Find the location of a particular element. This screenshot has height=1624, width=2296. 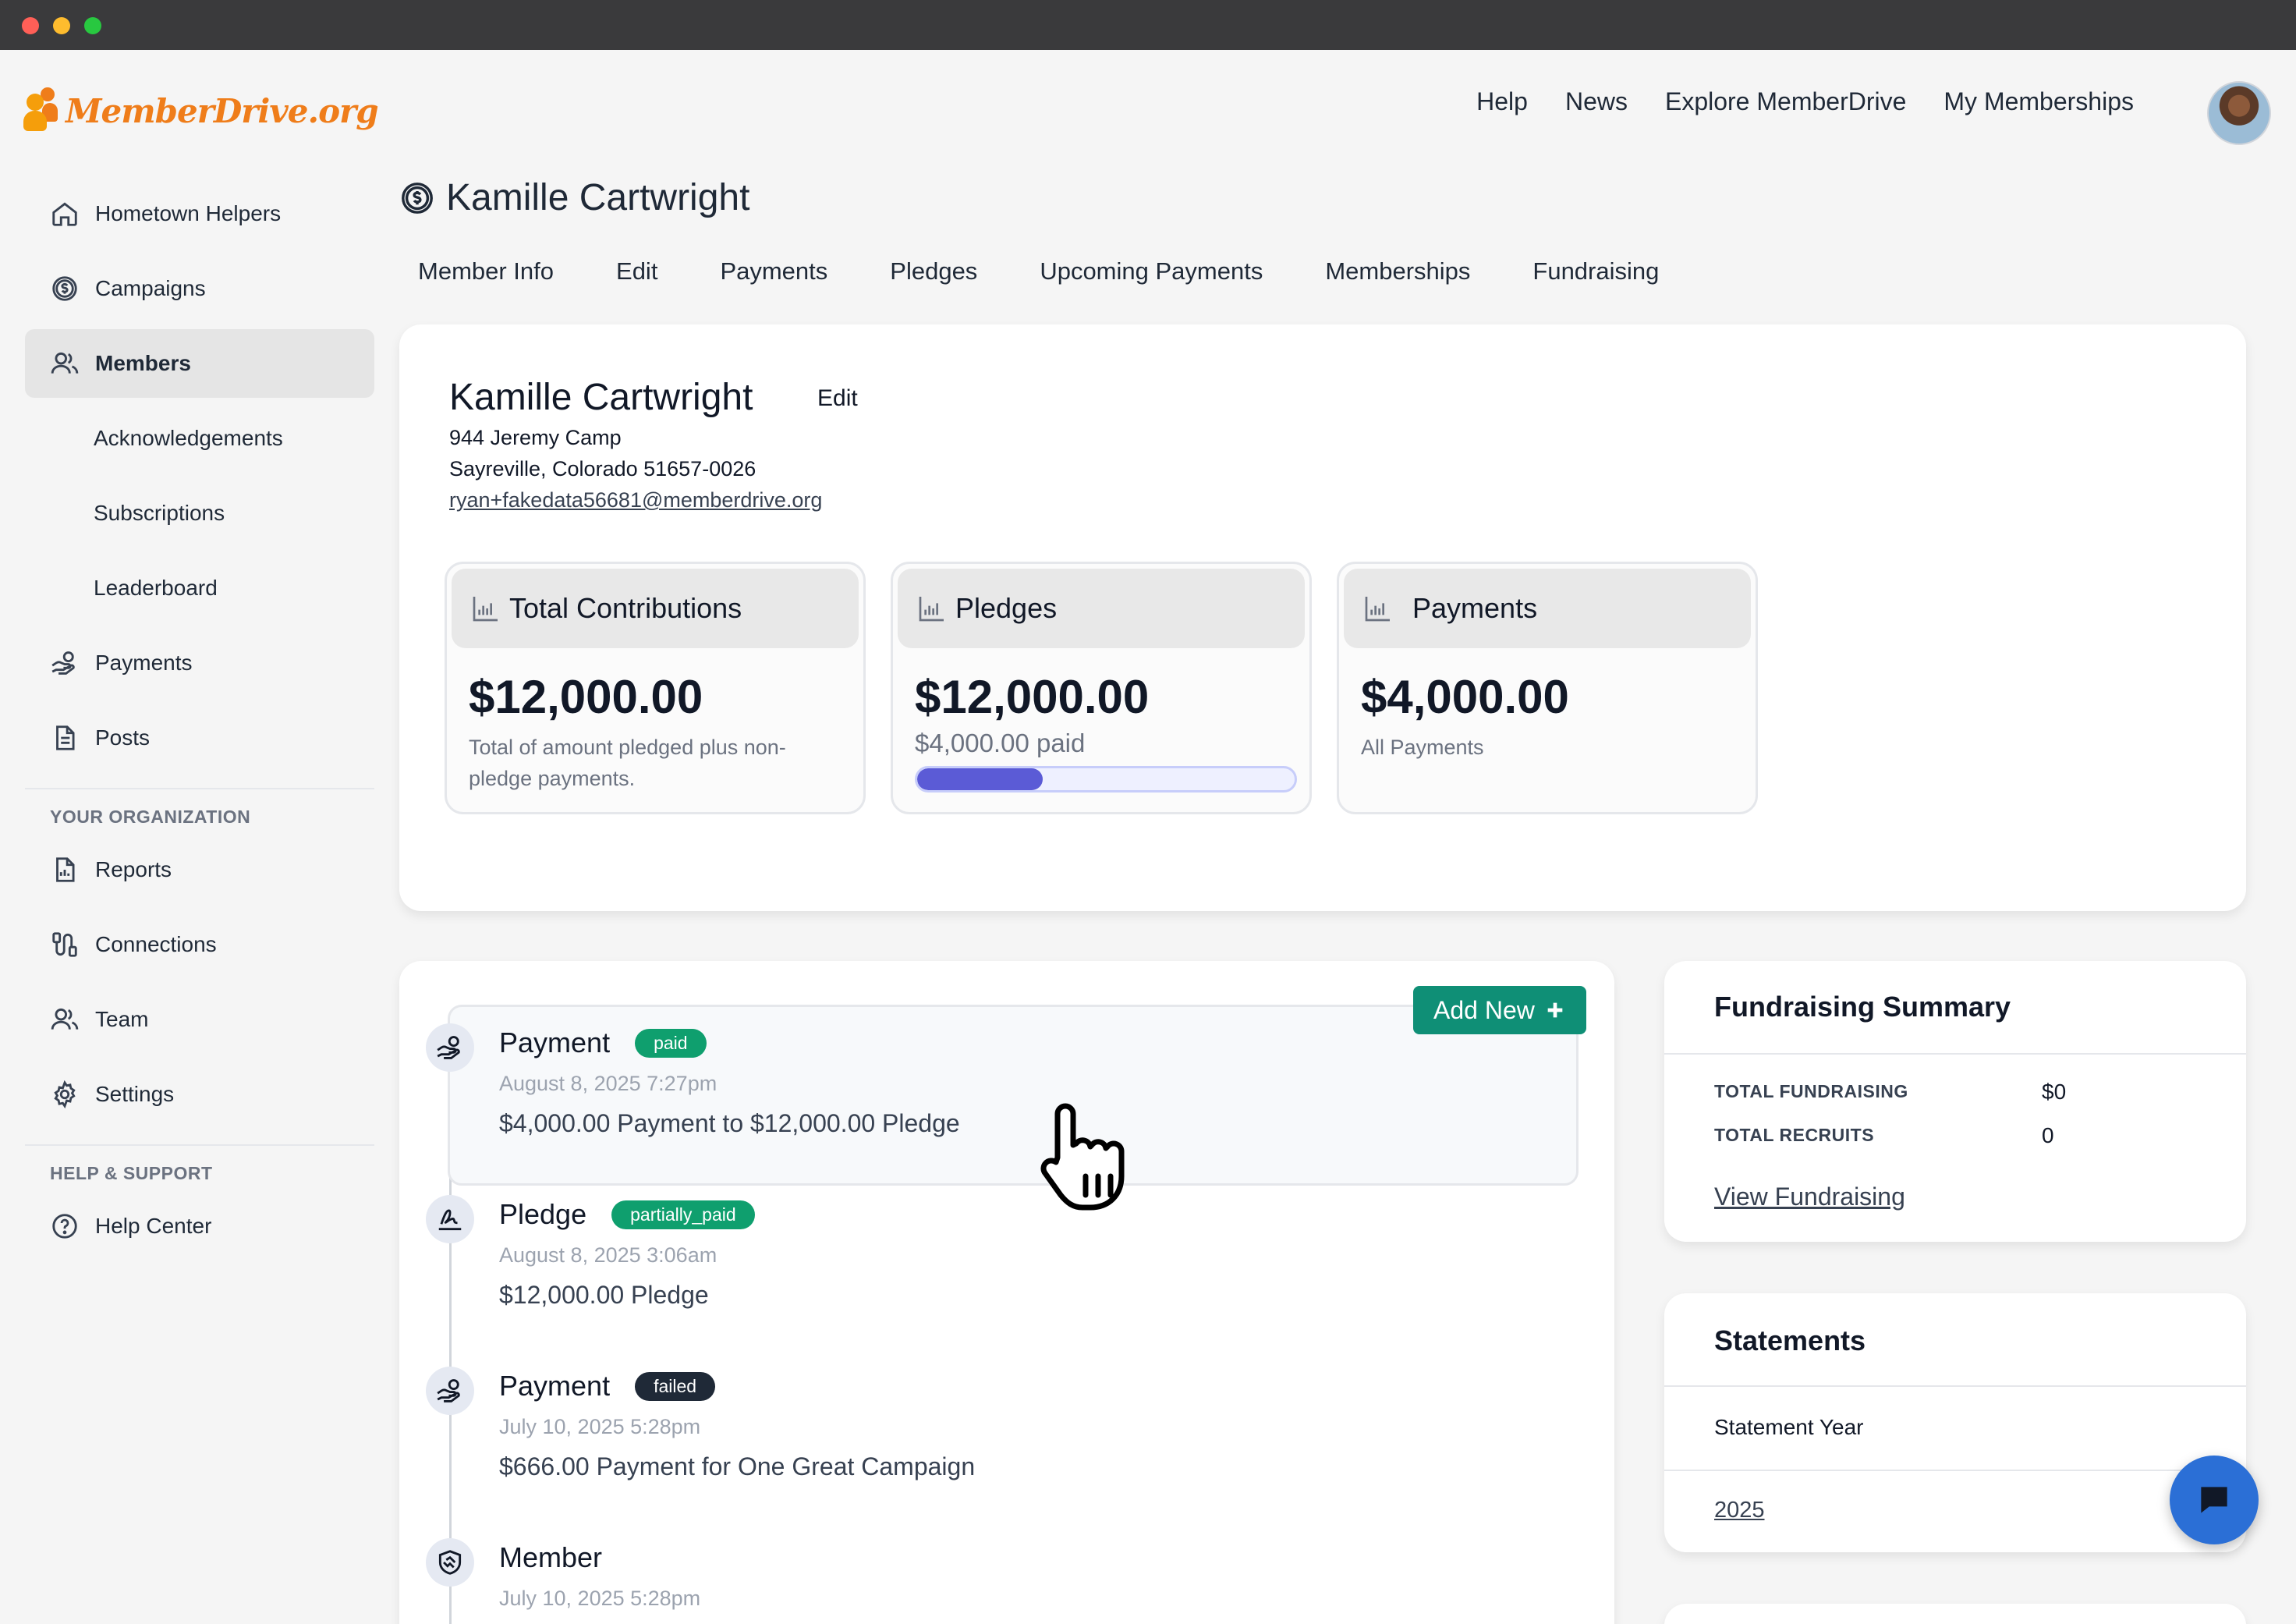

sidebar-item-leaderboard: Leaderboard is located at coordinates (199, 588).